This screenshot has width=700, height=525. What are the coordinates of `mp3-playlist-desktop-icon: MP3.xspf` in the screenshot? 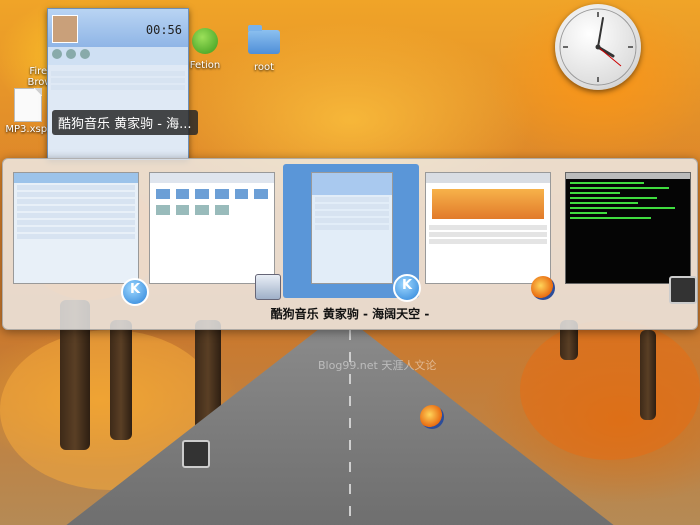 It's located at (28, 111).